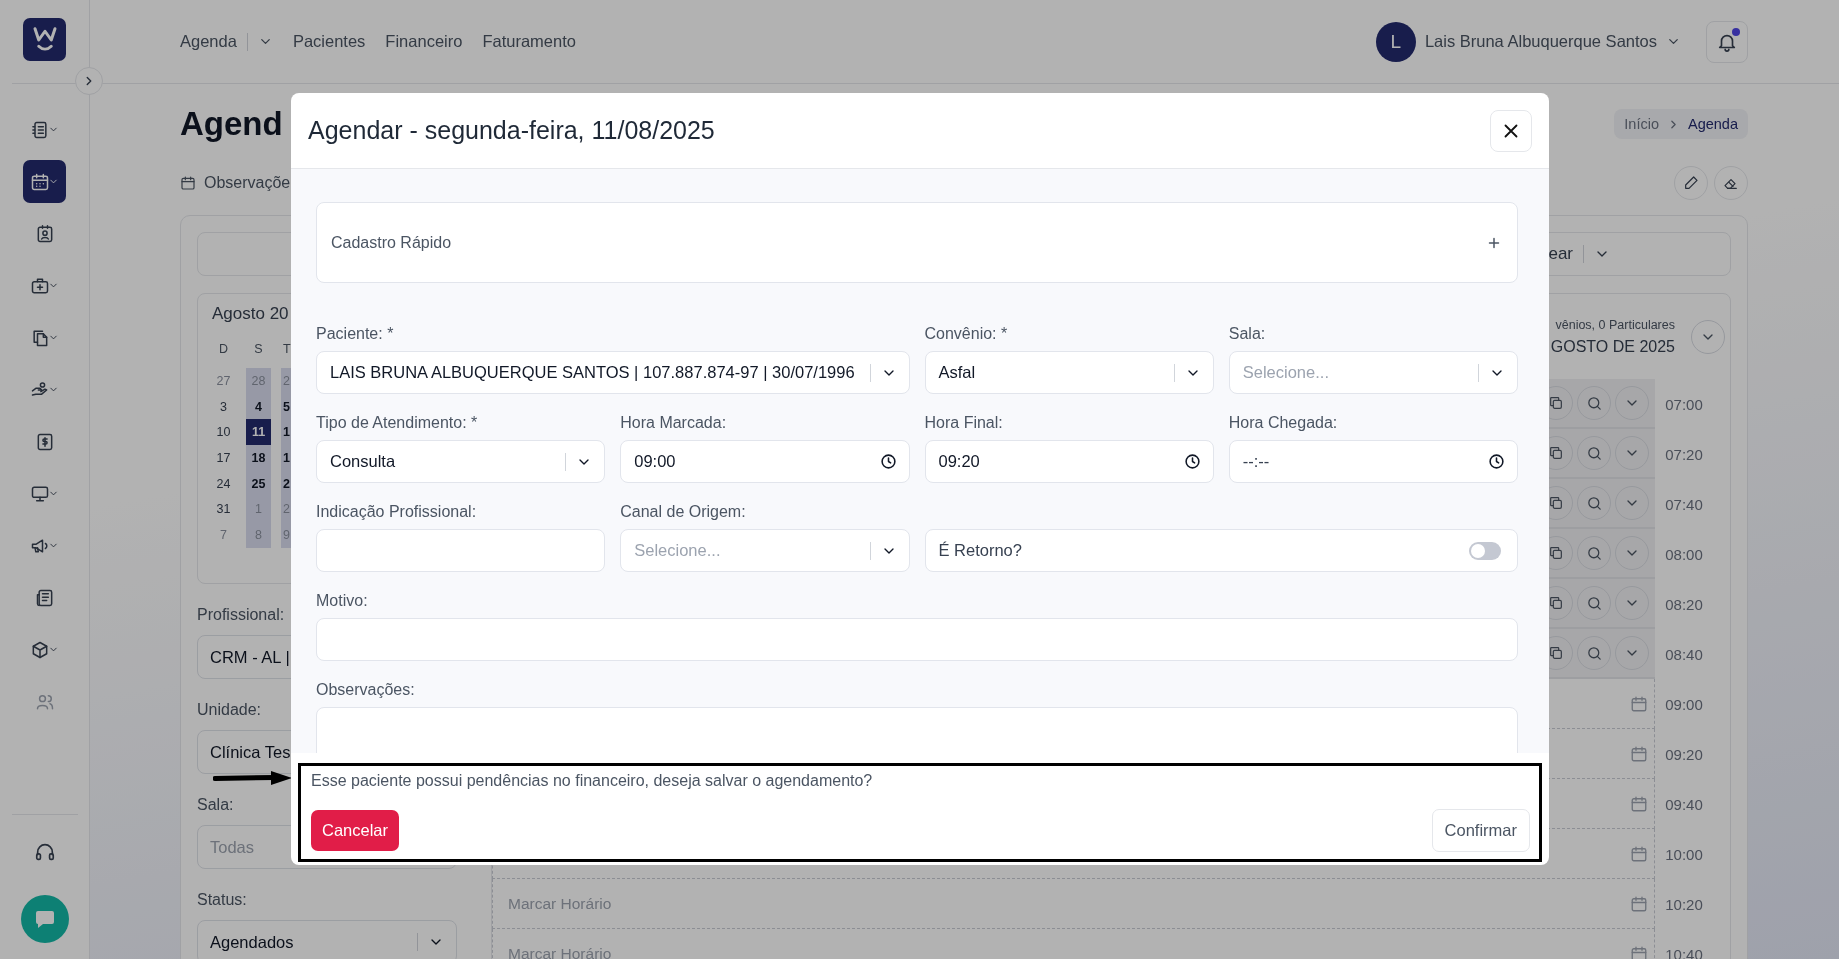 The width and height of the screenshot is (1839, 959). What do you see at coordinates (683, 512) in the screenshot?
I see `field-label: Canal de Origem:` at bounding box center [683, 512].